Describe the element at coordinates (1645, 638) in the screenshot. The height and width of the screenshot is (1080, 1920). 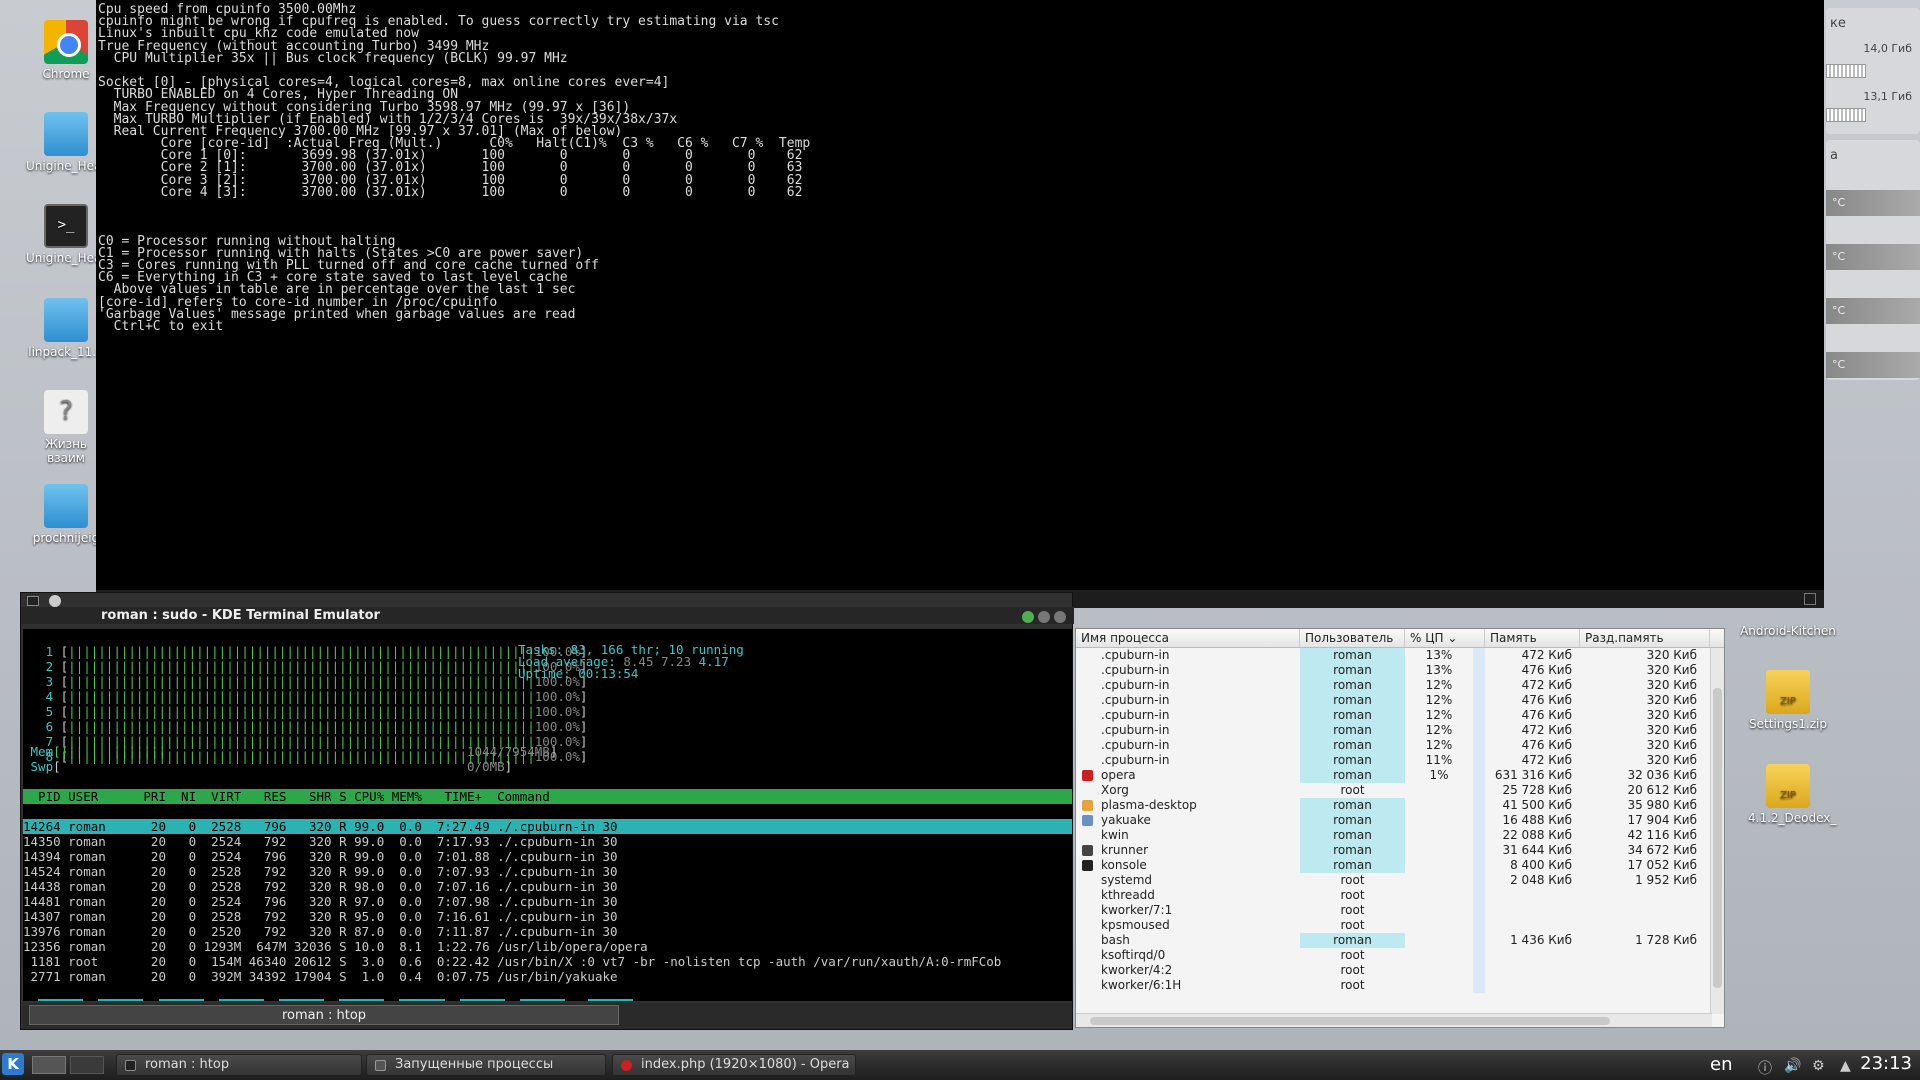
I see `column-shared-memory: Разд.память` at that location.